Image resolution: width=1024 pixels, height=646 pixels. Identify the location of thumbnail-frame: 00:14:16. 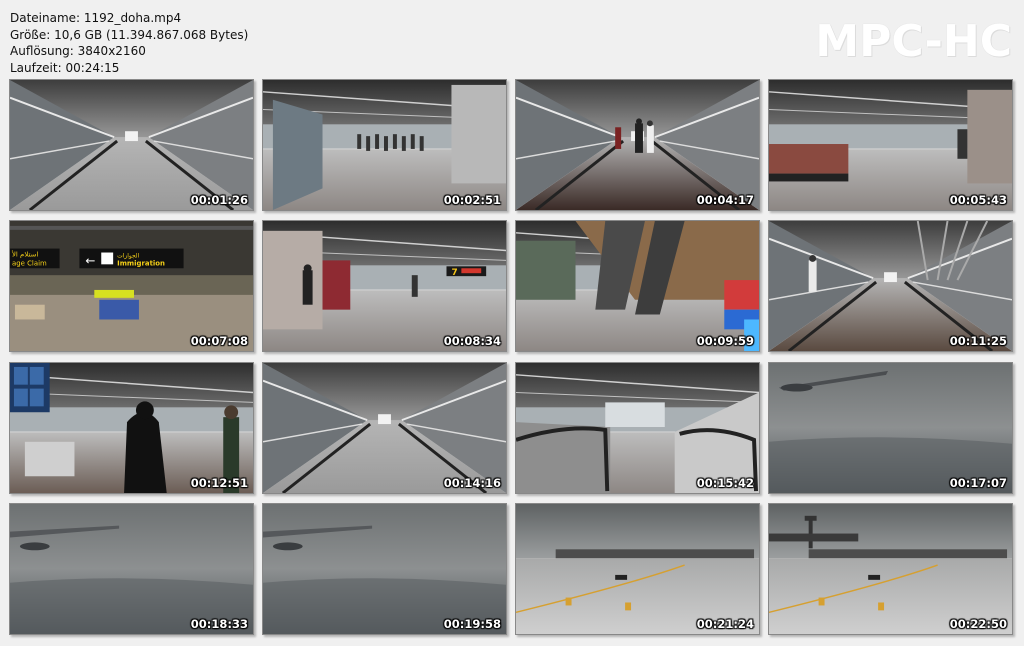
(384, 428).